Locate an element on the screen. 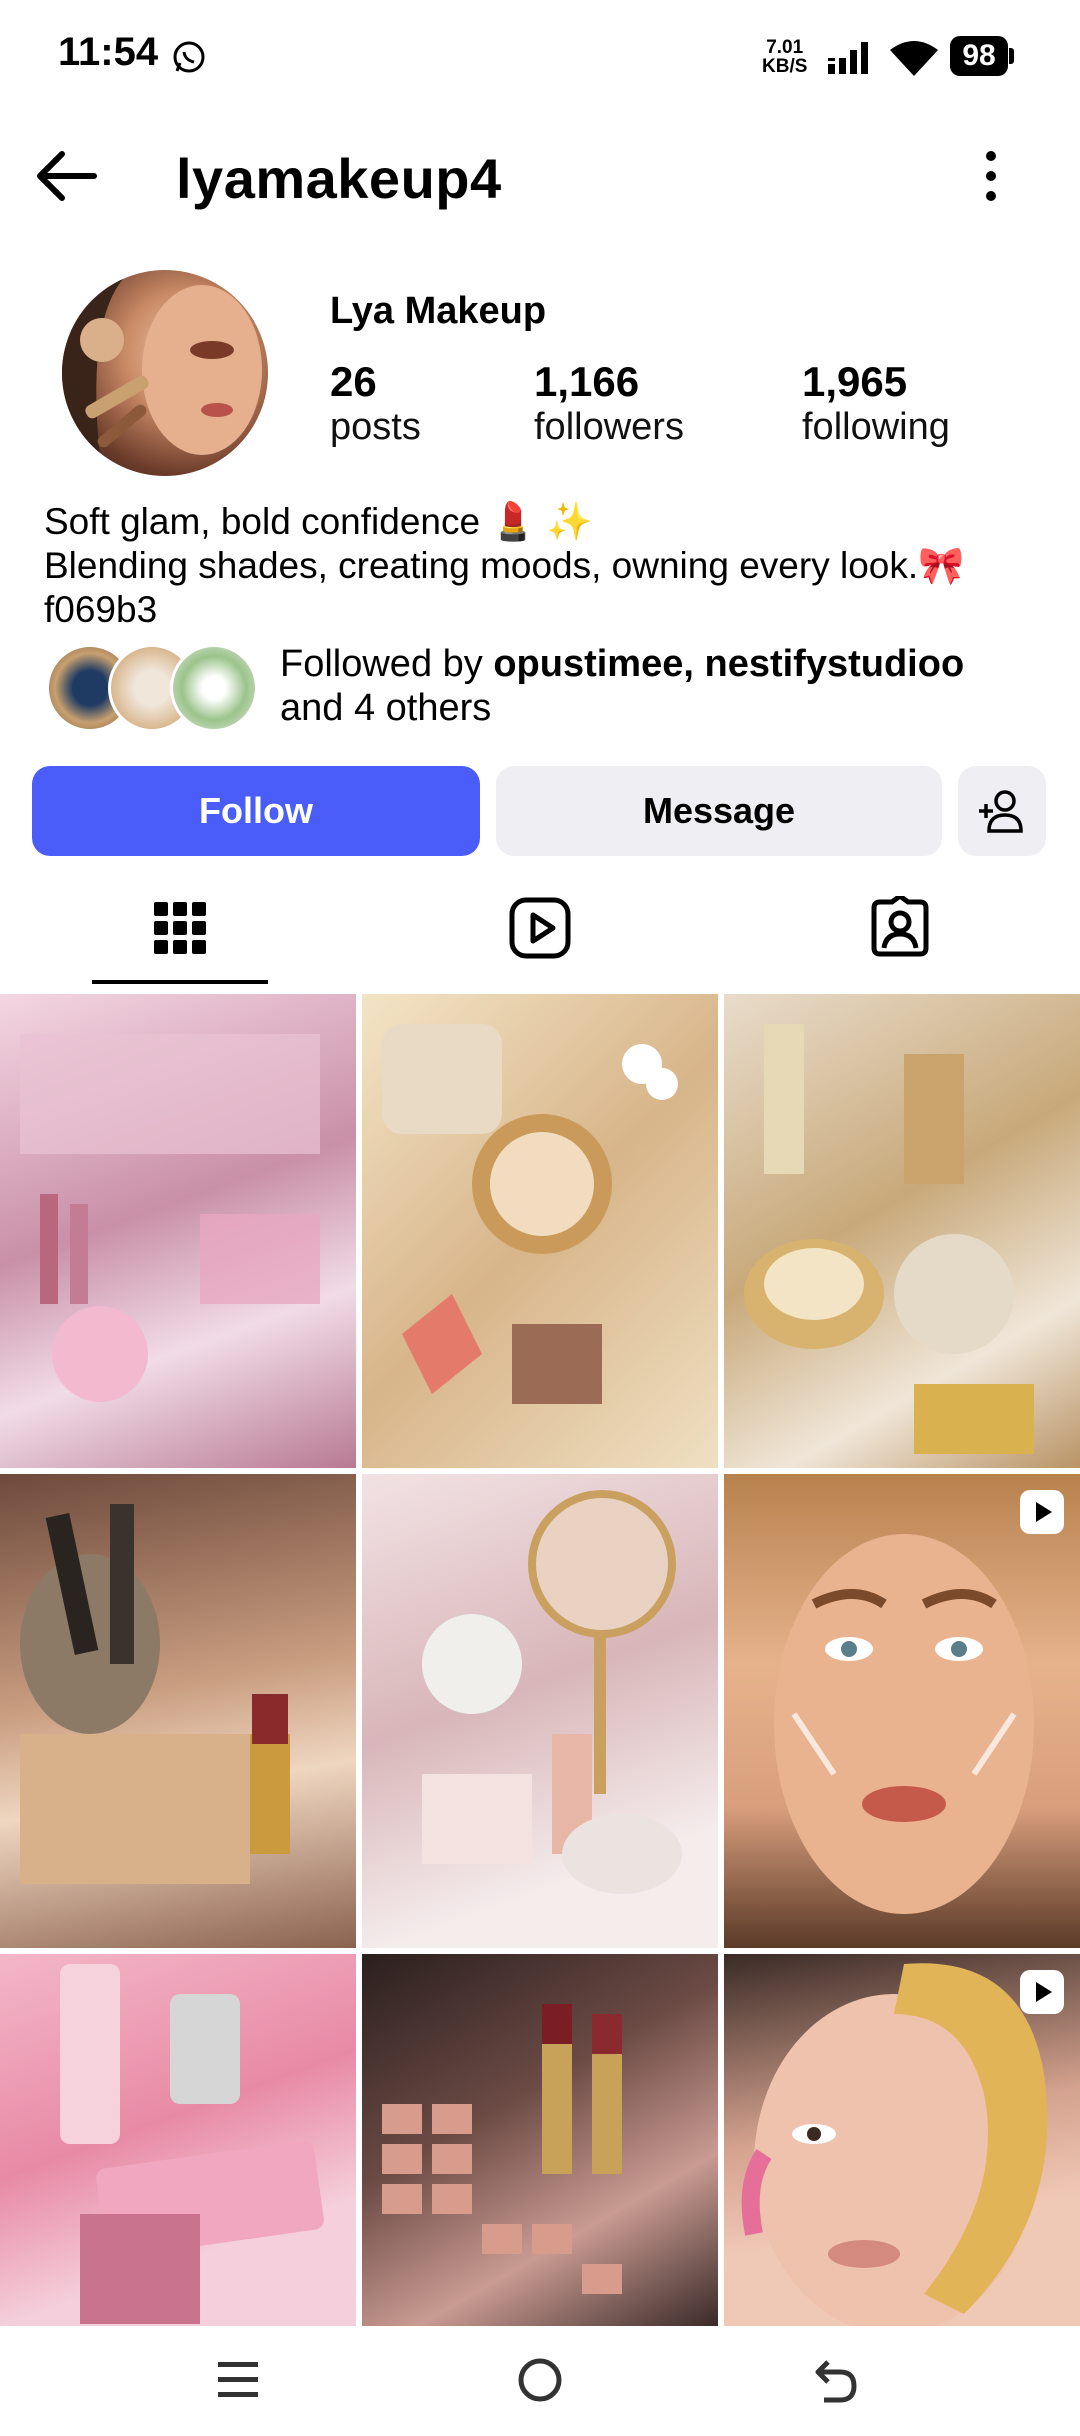  battery-level: 98 is located at coordinates (979, 56).